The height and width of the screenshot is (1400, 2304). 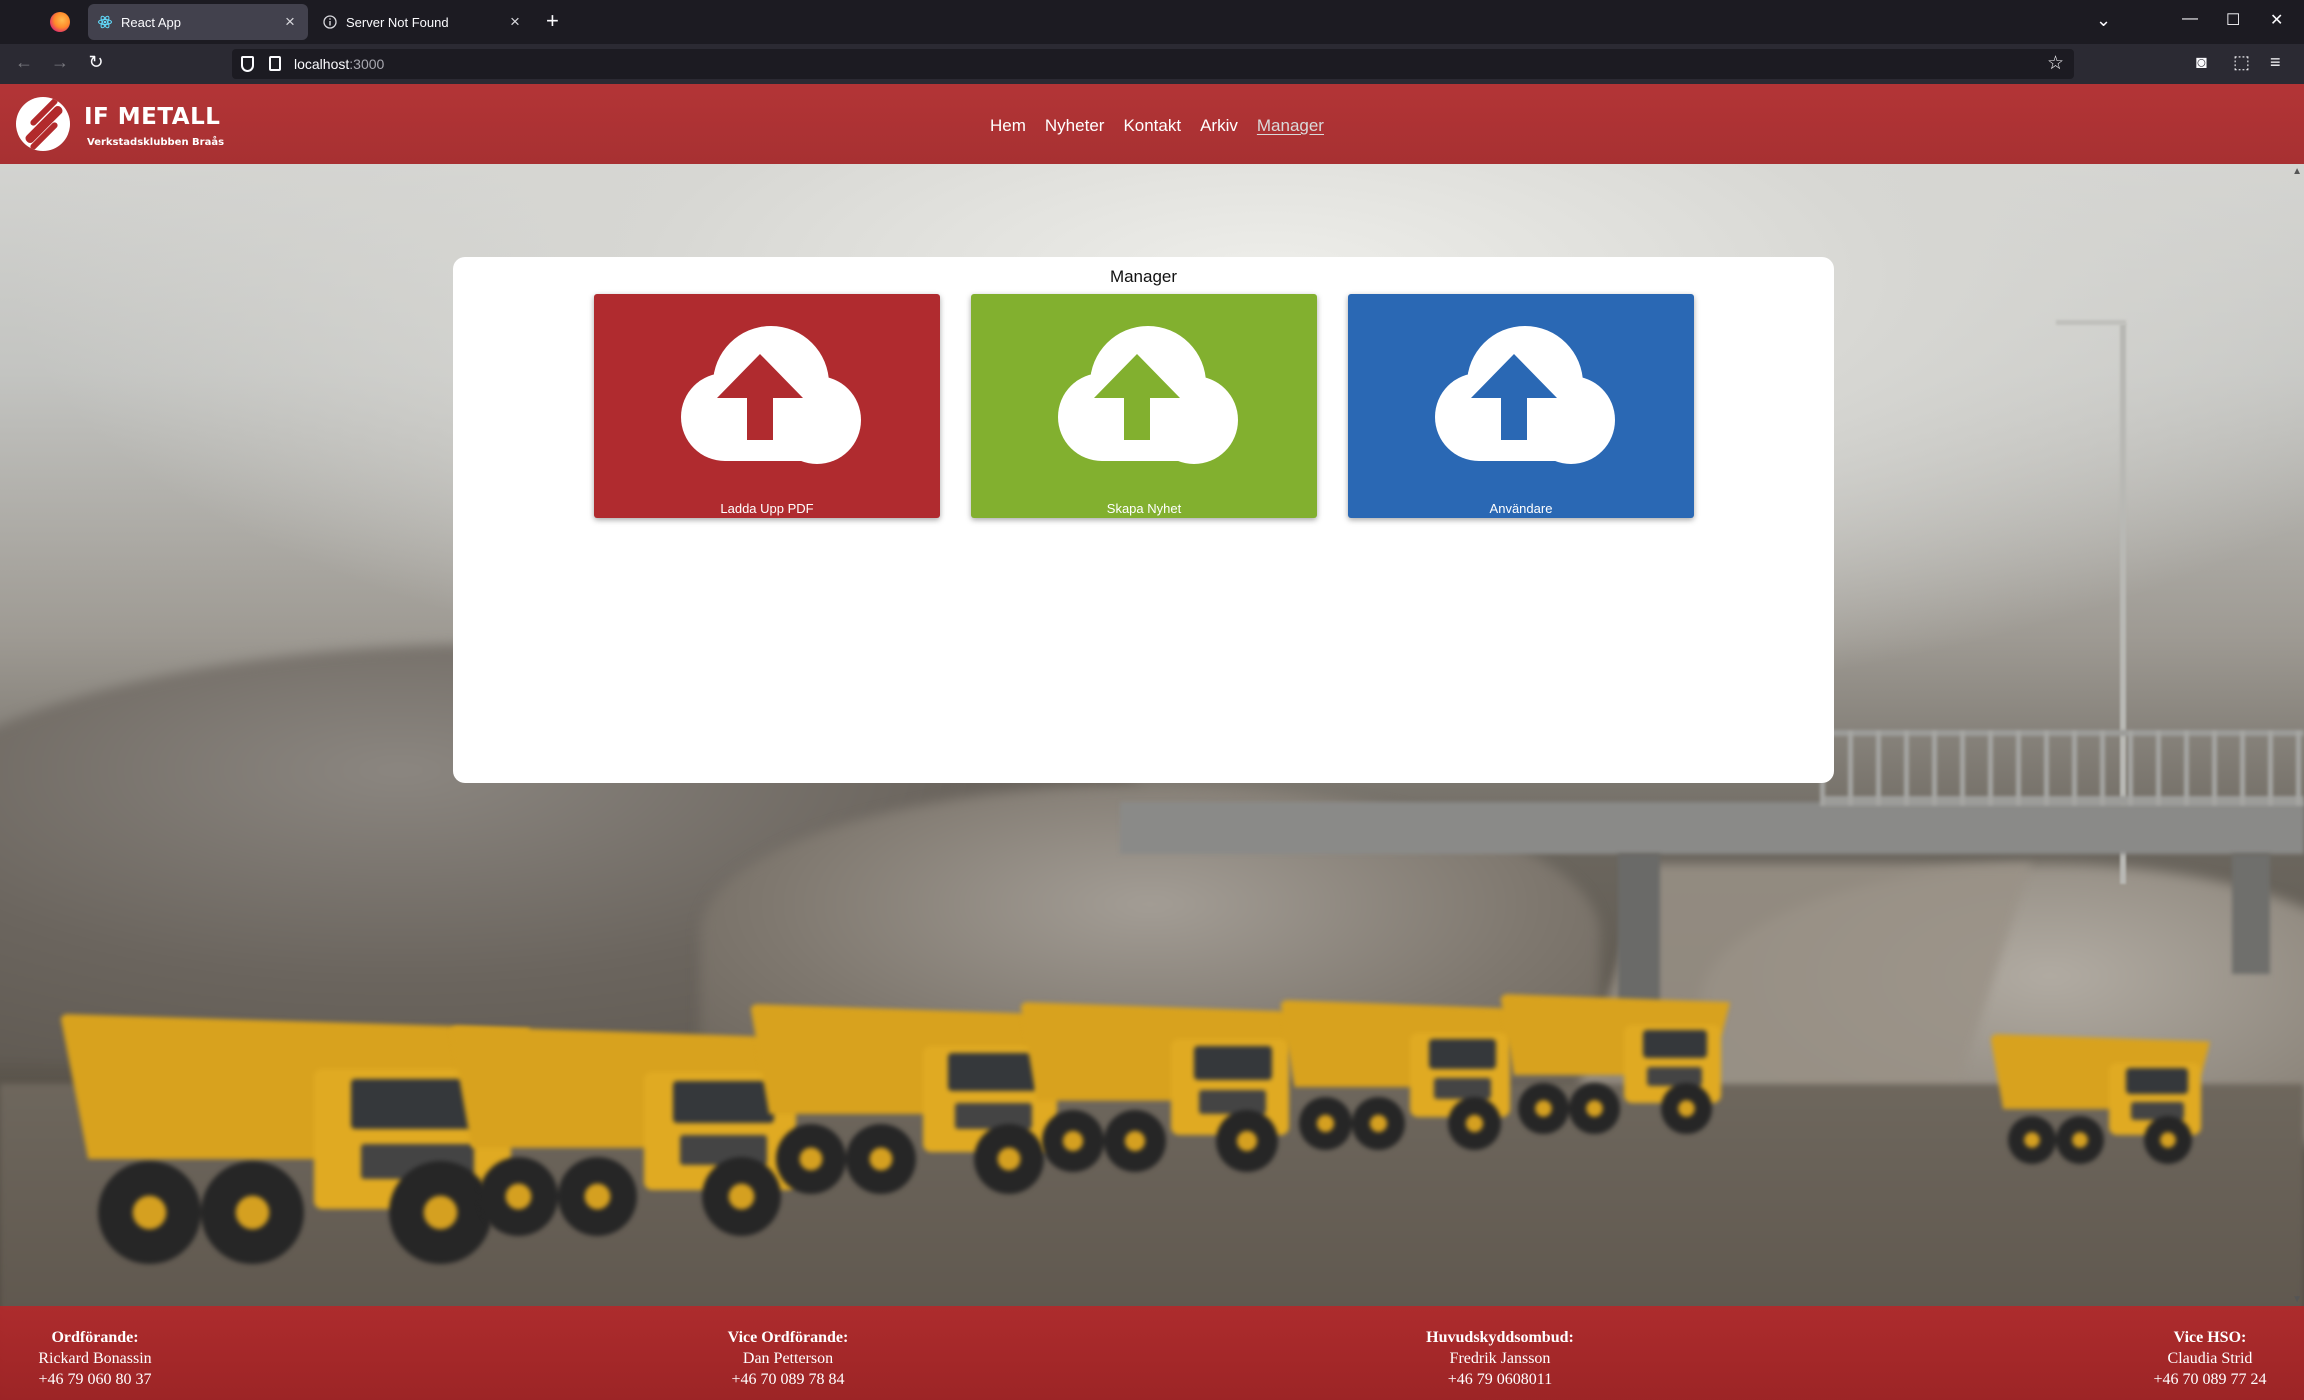 What do you see at coordinates (24, 62) in the screenshot?
I see `back-icon: ←` at bounding box center [24, 62].